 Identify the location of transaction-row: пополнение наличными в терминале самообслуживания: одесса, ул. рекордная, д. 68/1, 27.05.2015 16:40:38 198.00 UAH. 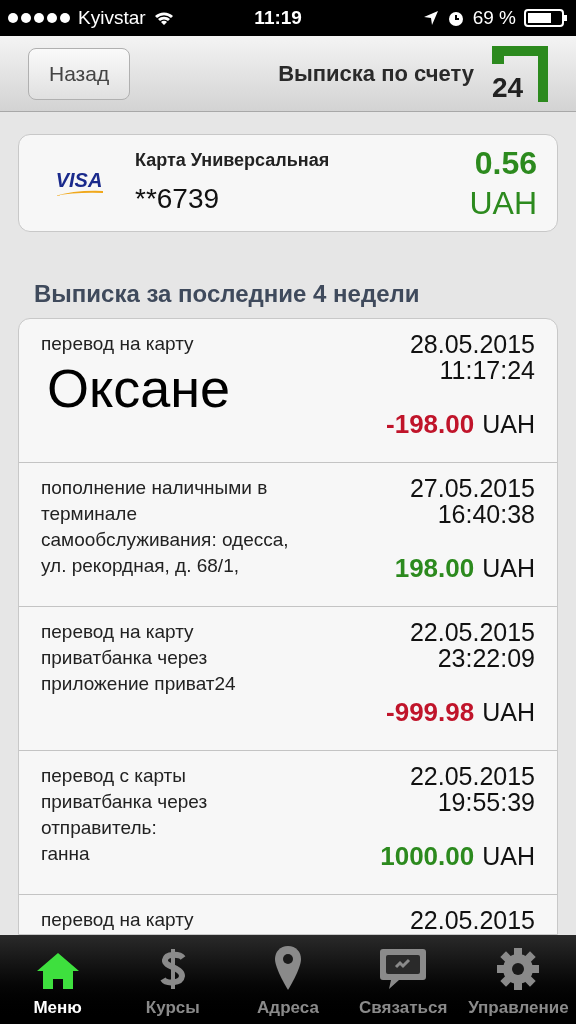
(288, 535).